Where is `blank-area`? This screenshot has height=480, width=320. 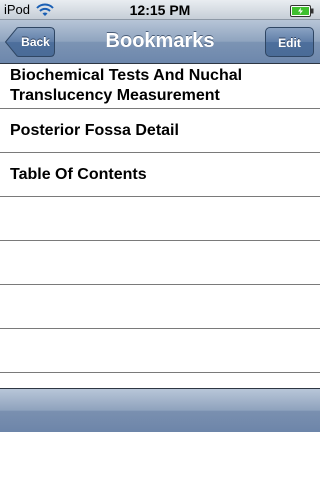
blank-area is located at coordinates (160, 456).